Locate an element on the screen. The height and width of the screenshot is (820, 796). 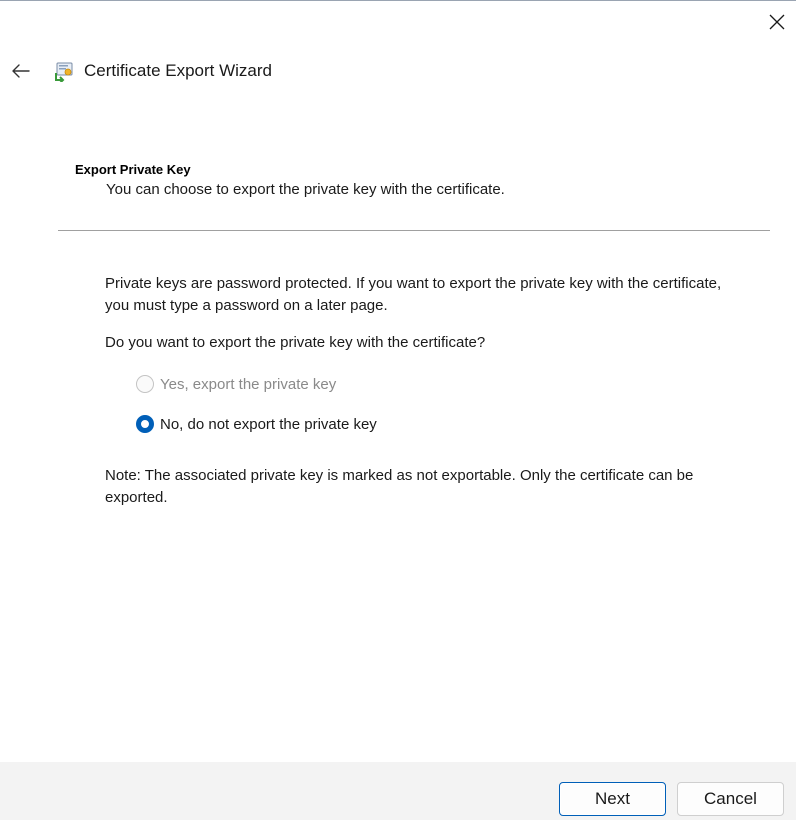
radio-no-label: No, do not export the private key is located at coordinates (268, 424).